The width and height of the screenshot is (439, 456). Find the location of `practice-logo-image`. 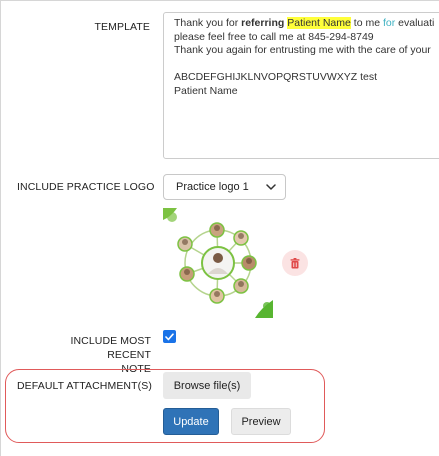

practice-logo-image is located at coordinates (218, 263).